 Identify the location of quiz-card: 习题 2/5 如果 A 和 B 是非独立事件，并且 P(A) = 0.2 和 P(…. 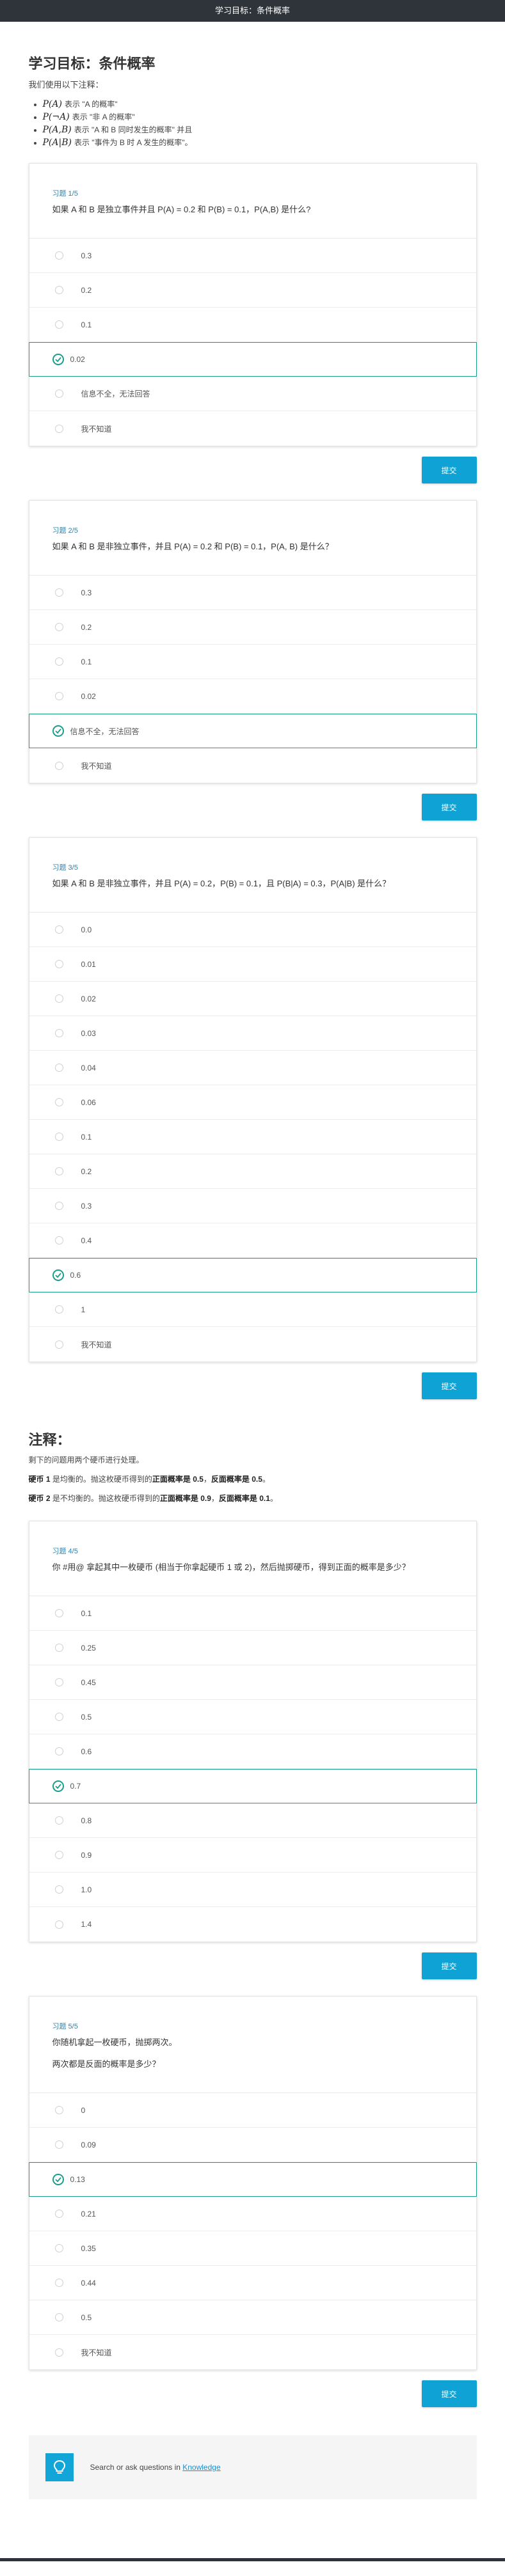
(252, 641).